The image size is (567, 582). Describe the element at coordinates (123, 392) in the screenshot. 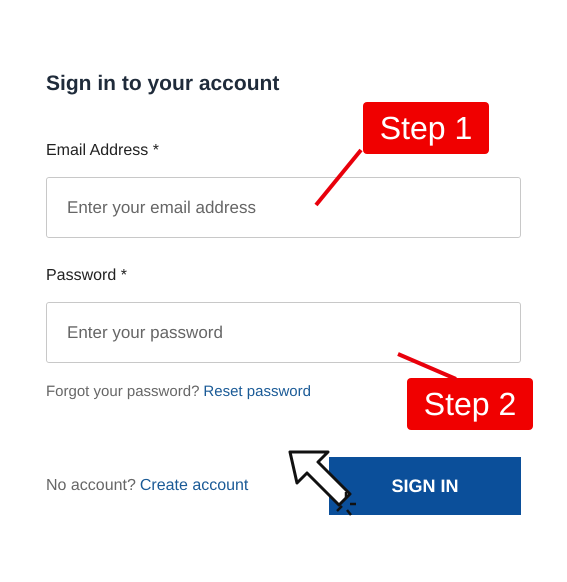

I see `forgot-text: Forgot your password?` at that location.